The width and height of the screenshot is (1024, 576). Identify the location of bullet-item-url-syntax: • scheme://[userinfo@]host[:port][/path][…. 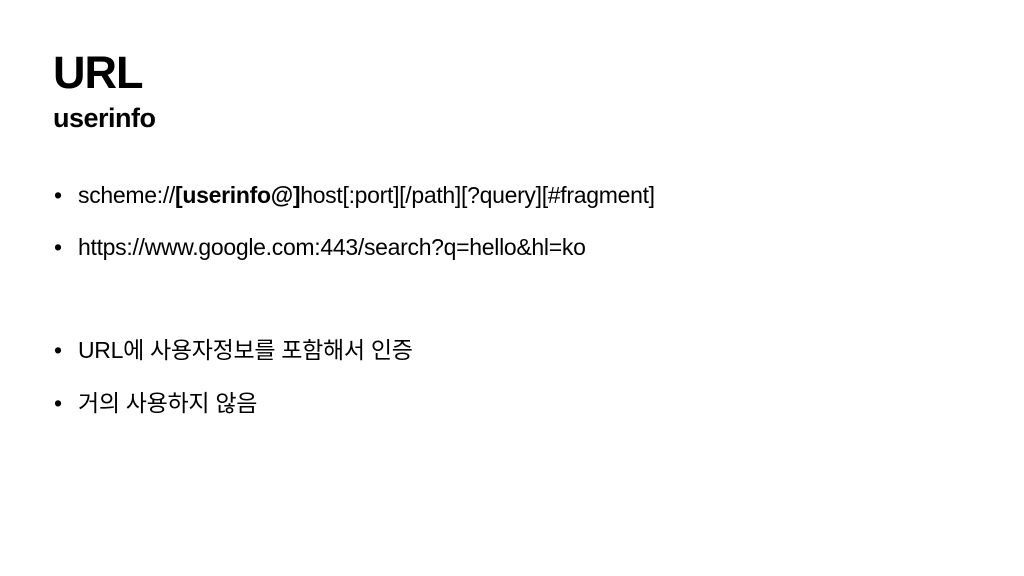
(354, 195).